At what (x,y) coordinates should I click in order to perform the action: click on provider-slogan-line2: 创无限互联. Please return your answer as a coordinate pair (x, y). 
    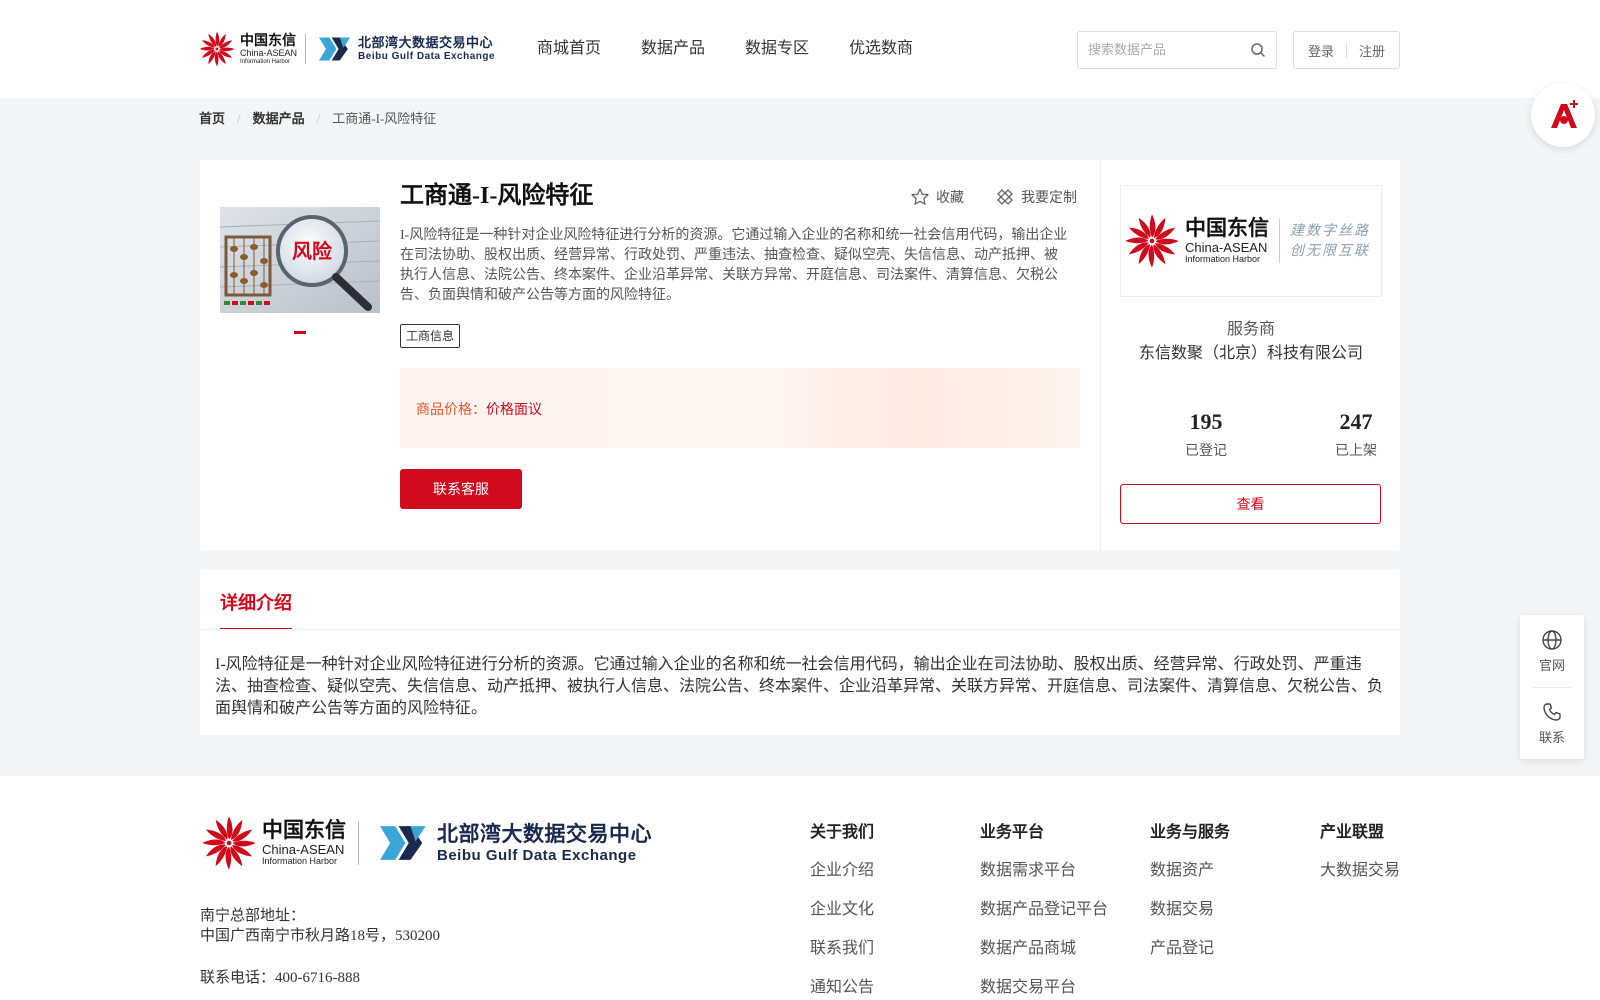
    Looking at the image, I should click on (1330, 251).